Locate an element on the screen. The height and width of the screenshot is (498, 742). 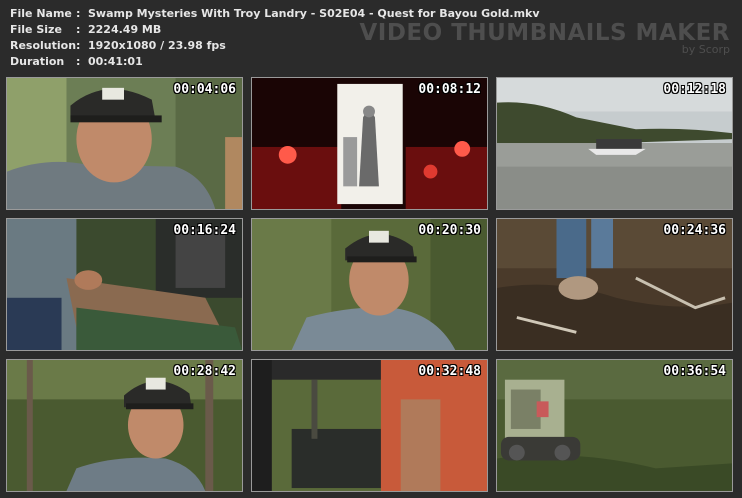
file-name-label: File Name is located at coordinates (41, 13).